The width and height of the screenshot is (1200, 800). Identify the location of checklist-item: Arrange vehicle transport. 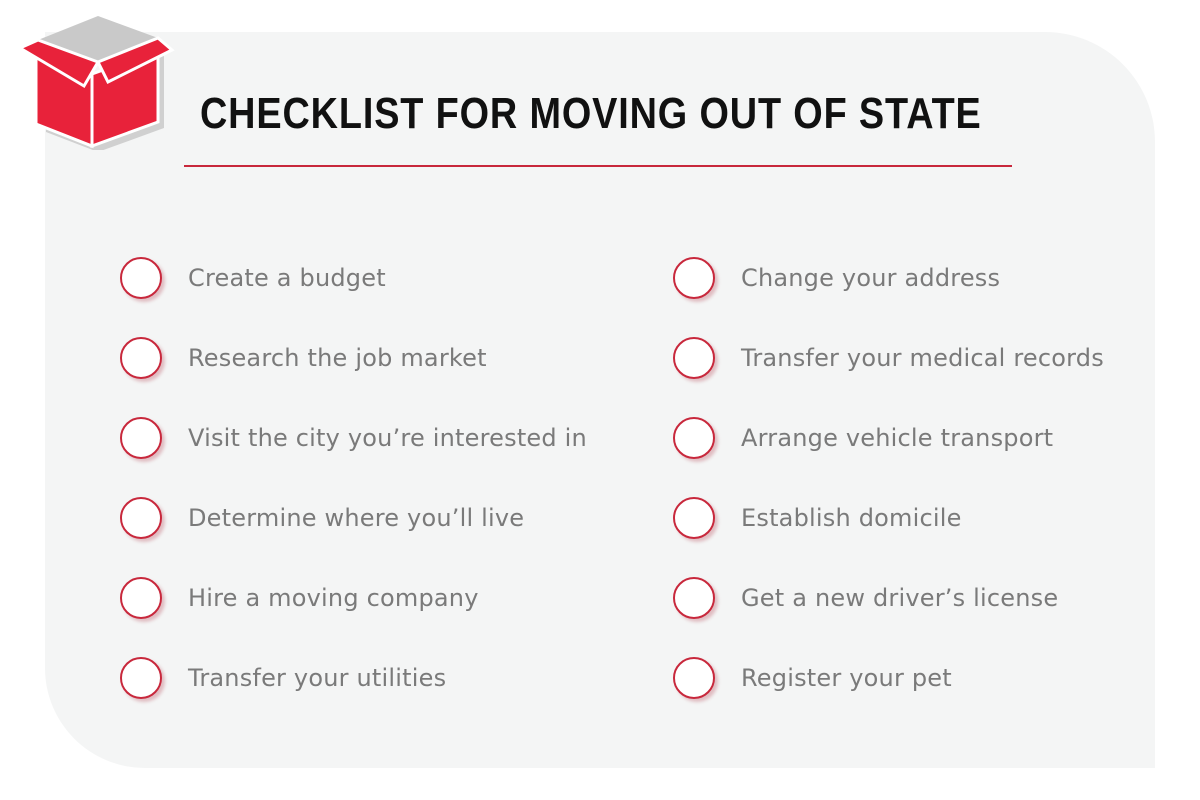
(888, 438).